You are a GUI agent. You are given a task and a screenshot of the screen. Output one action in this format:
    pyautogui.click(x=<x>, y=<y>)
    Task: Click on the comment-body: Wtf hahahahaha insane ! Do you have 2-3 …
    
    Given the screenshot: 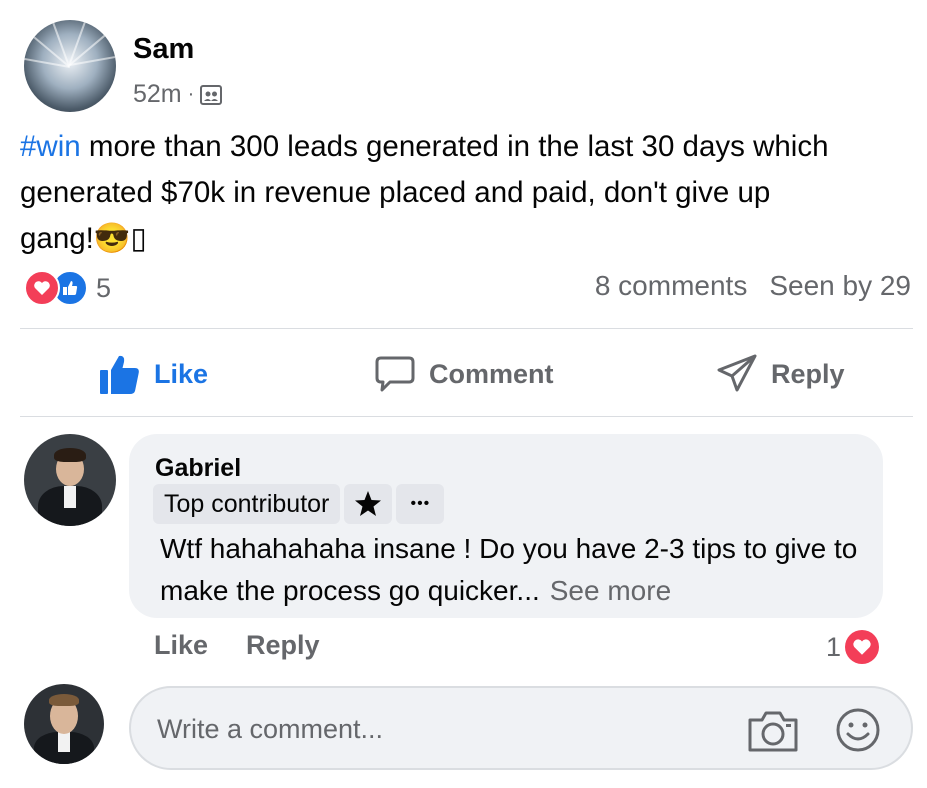 What is the action you would take?
    pyautogui.click(x=509, y=569)
    